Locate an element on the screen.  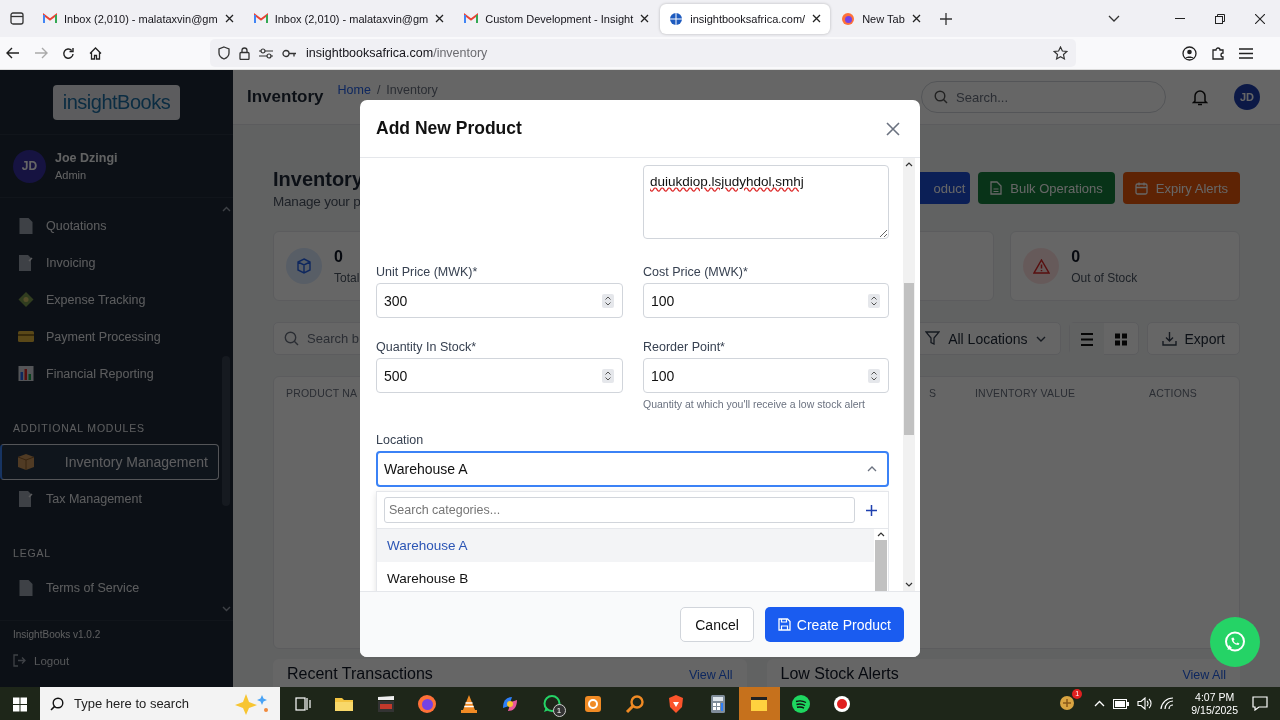
tab-title: Custom Development - Insight is located at coordinates (559, 18).